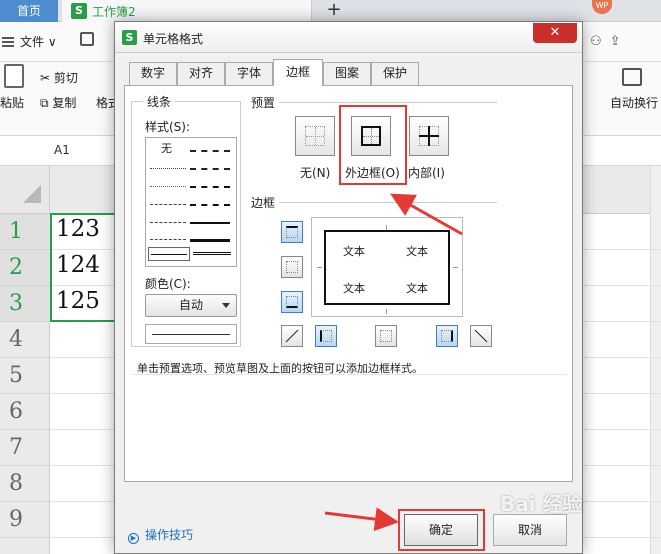  I want to click on watermark: Bai 经验, so click(541, 504).